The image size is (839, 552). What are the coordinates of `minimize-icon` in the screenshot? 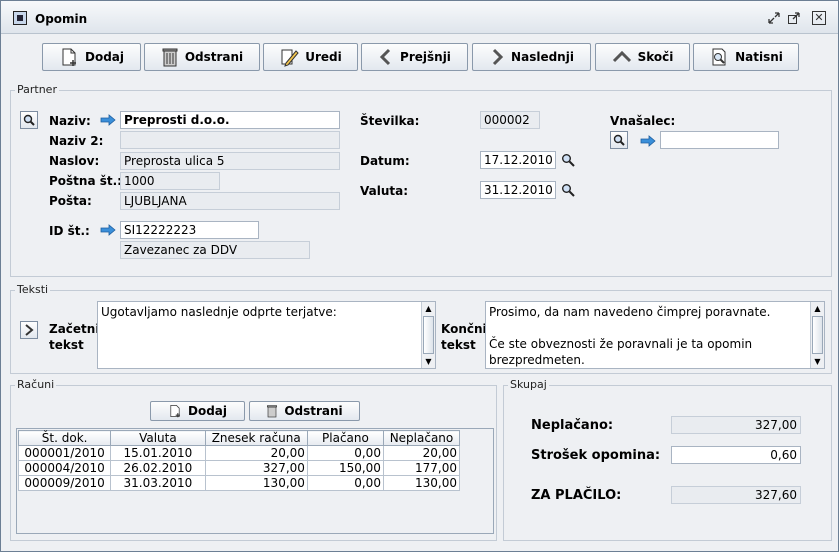 It's located at (774, 18).